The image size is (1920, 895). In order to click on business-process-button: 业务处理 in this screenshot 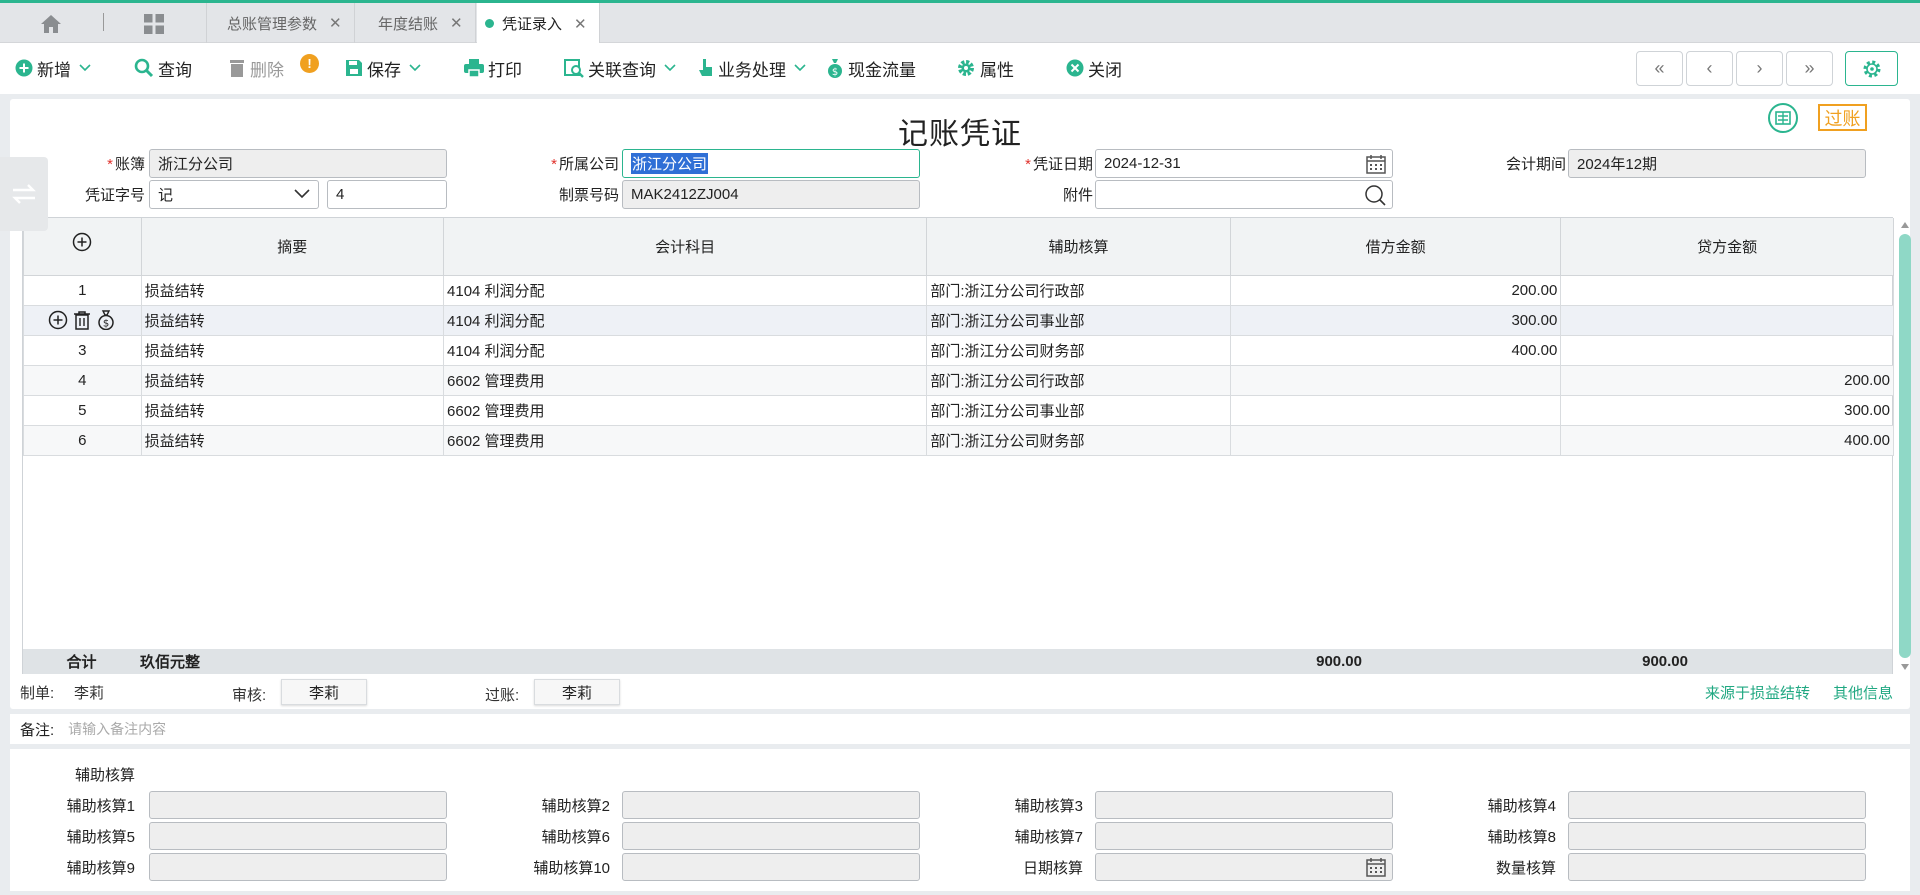, I will do `click(752, 68)`.